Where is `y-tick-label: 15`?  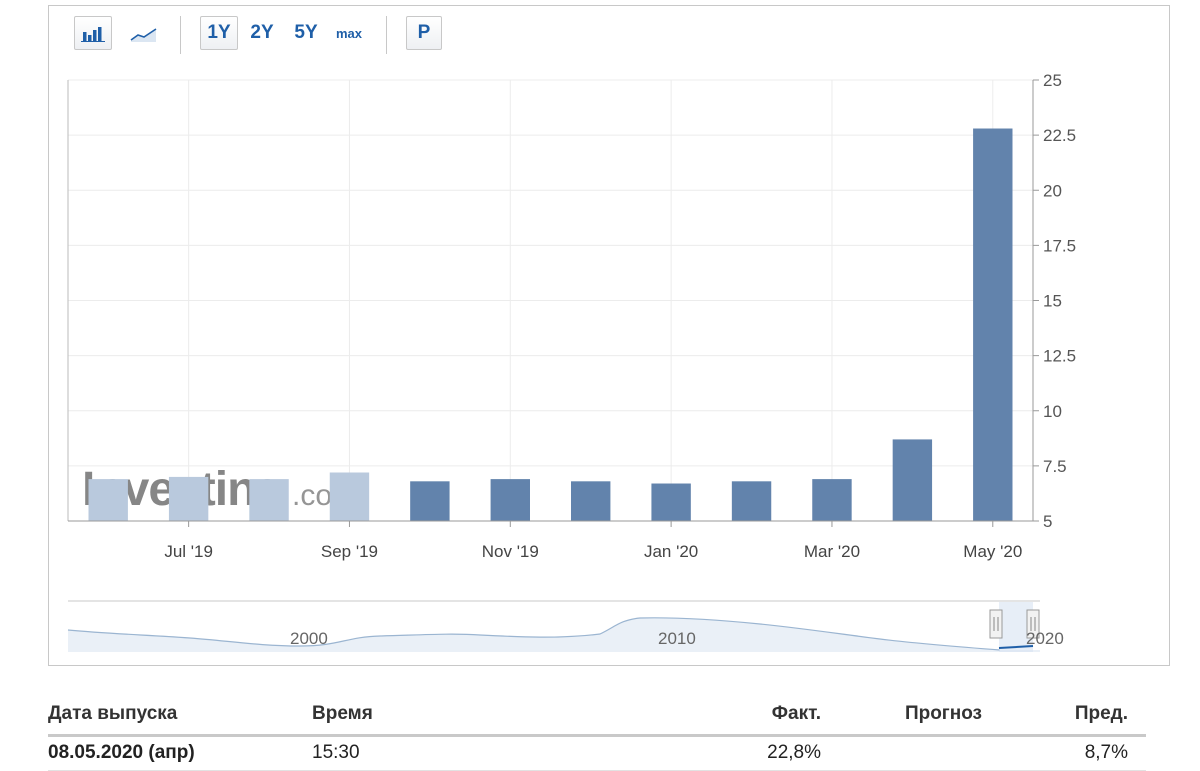 y-tick-label: 15 is located at coordinates (1052, 301).